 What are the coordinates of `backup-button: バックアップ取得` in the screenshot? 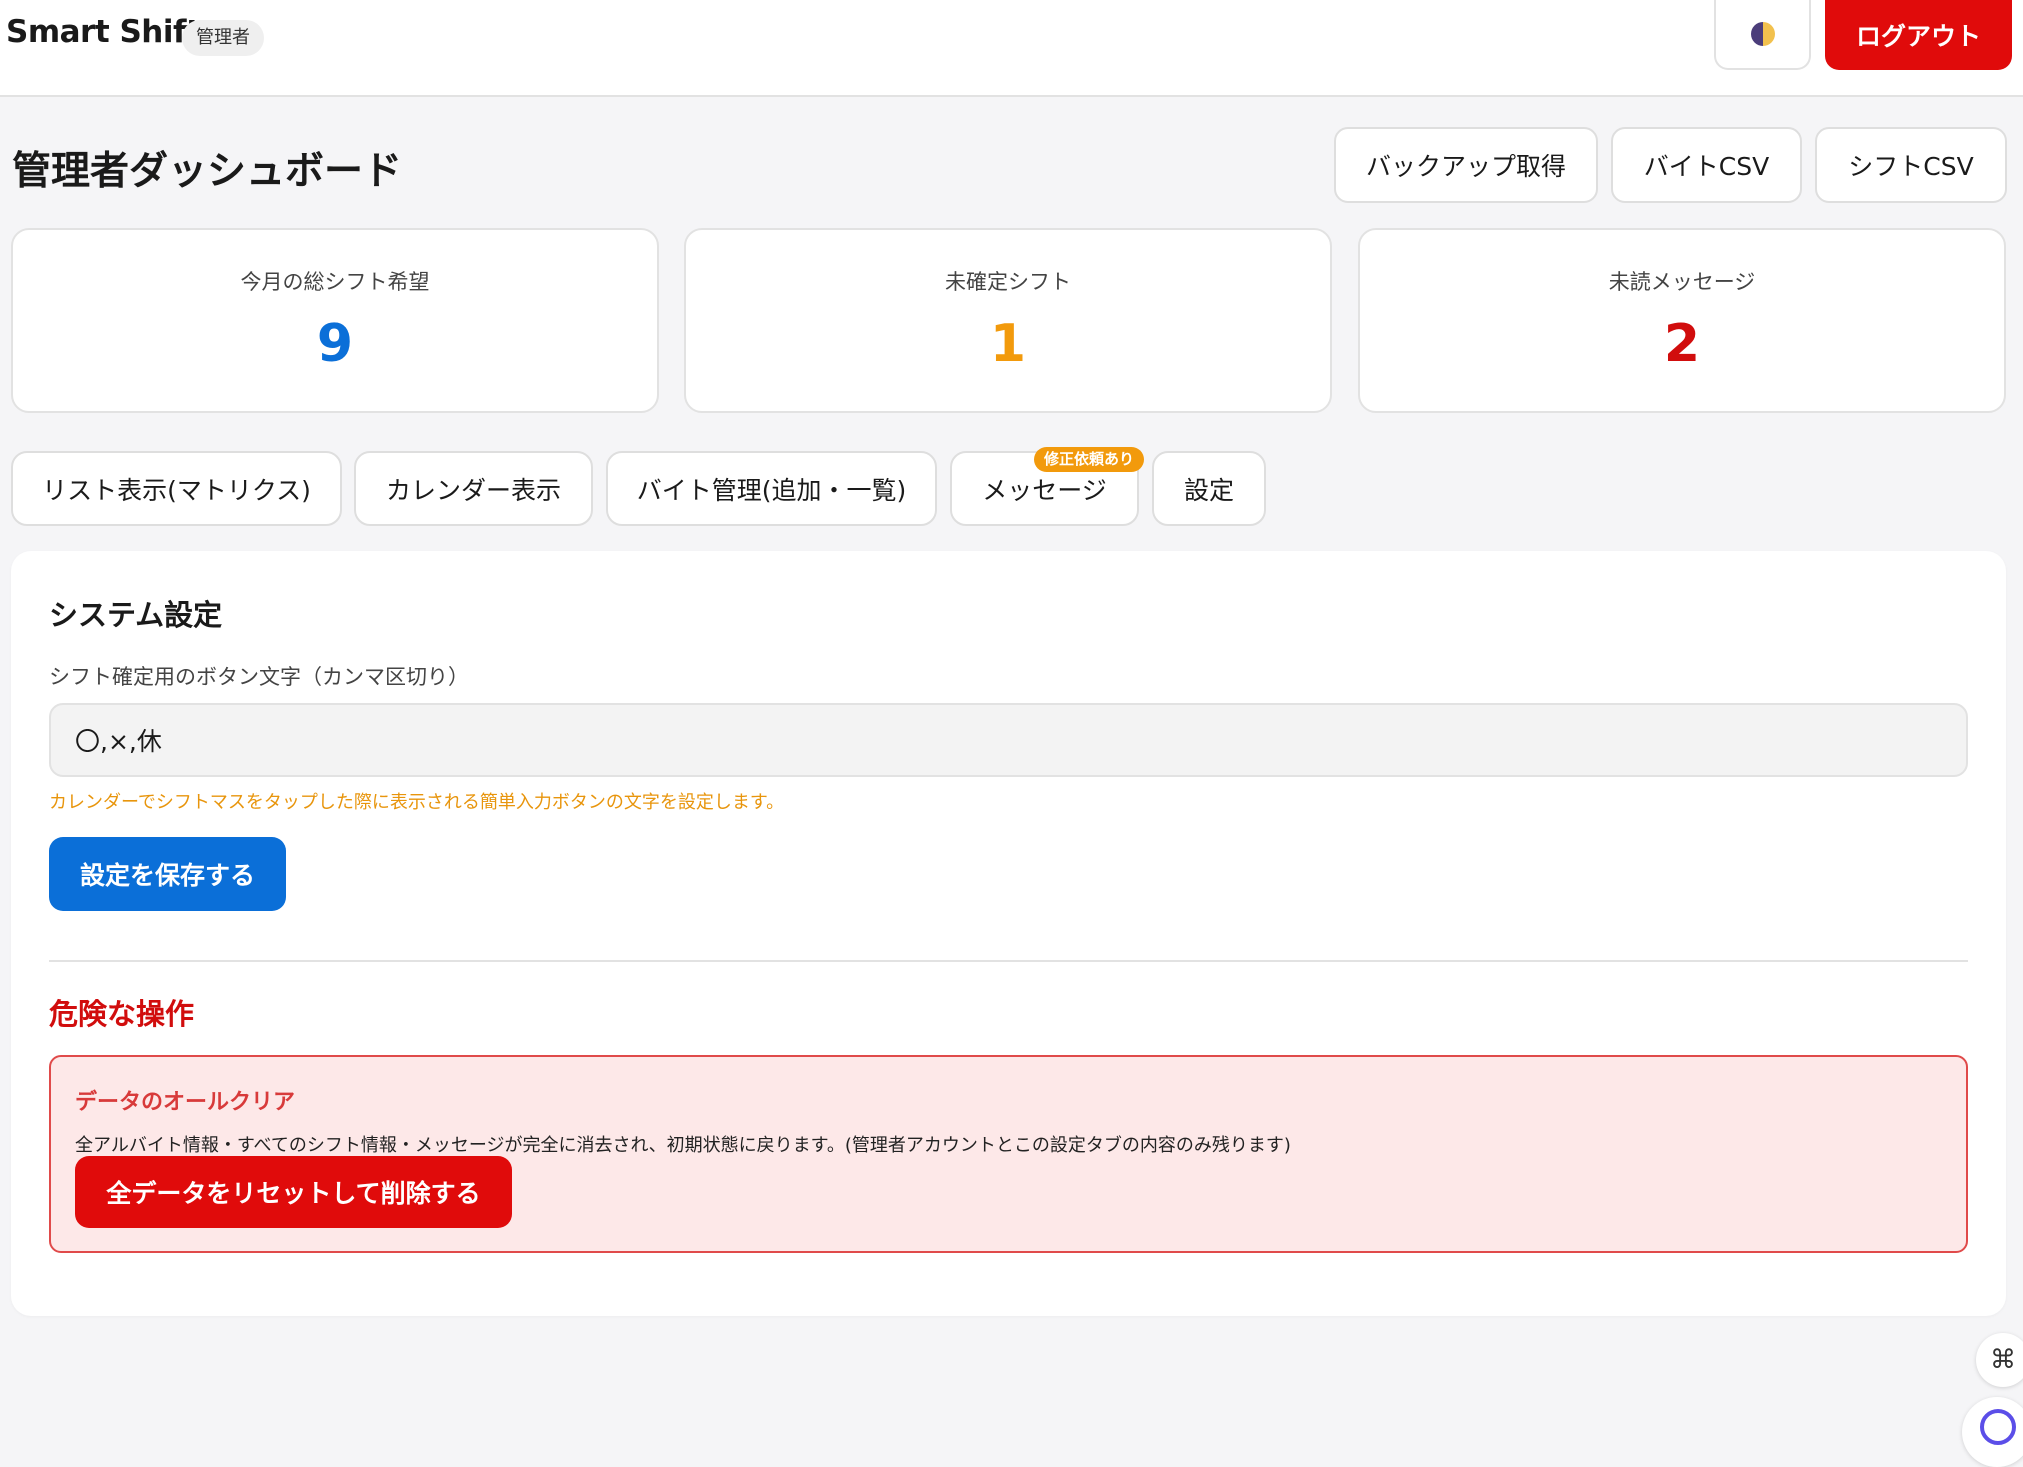 It's located at (1466, 165).